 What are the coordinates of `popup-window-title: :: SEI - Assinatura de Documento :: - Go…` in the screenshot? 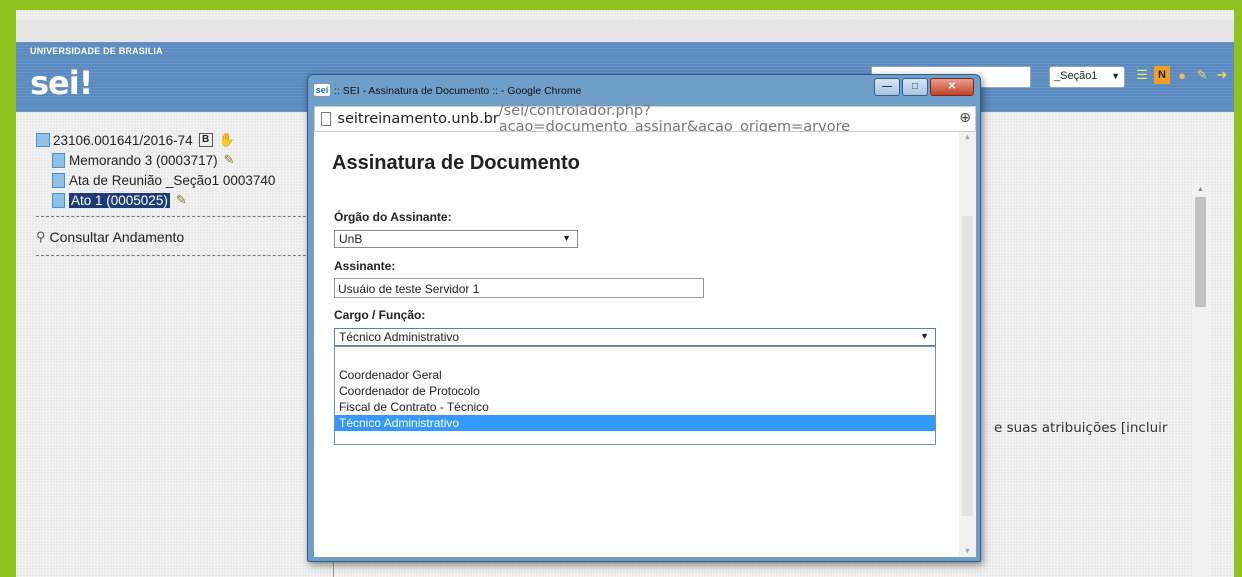 It's located at (458, 91).